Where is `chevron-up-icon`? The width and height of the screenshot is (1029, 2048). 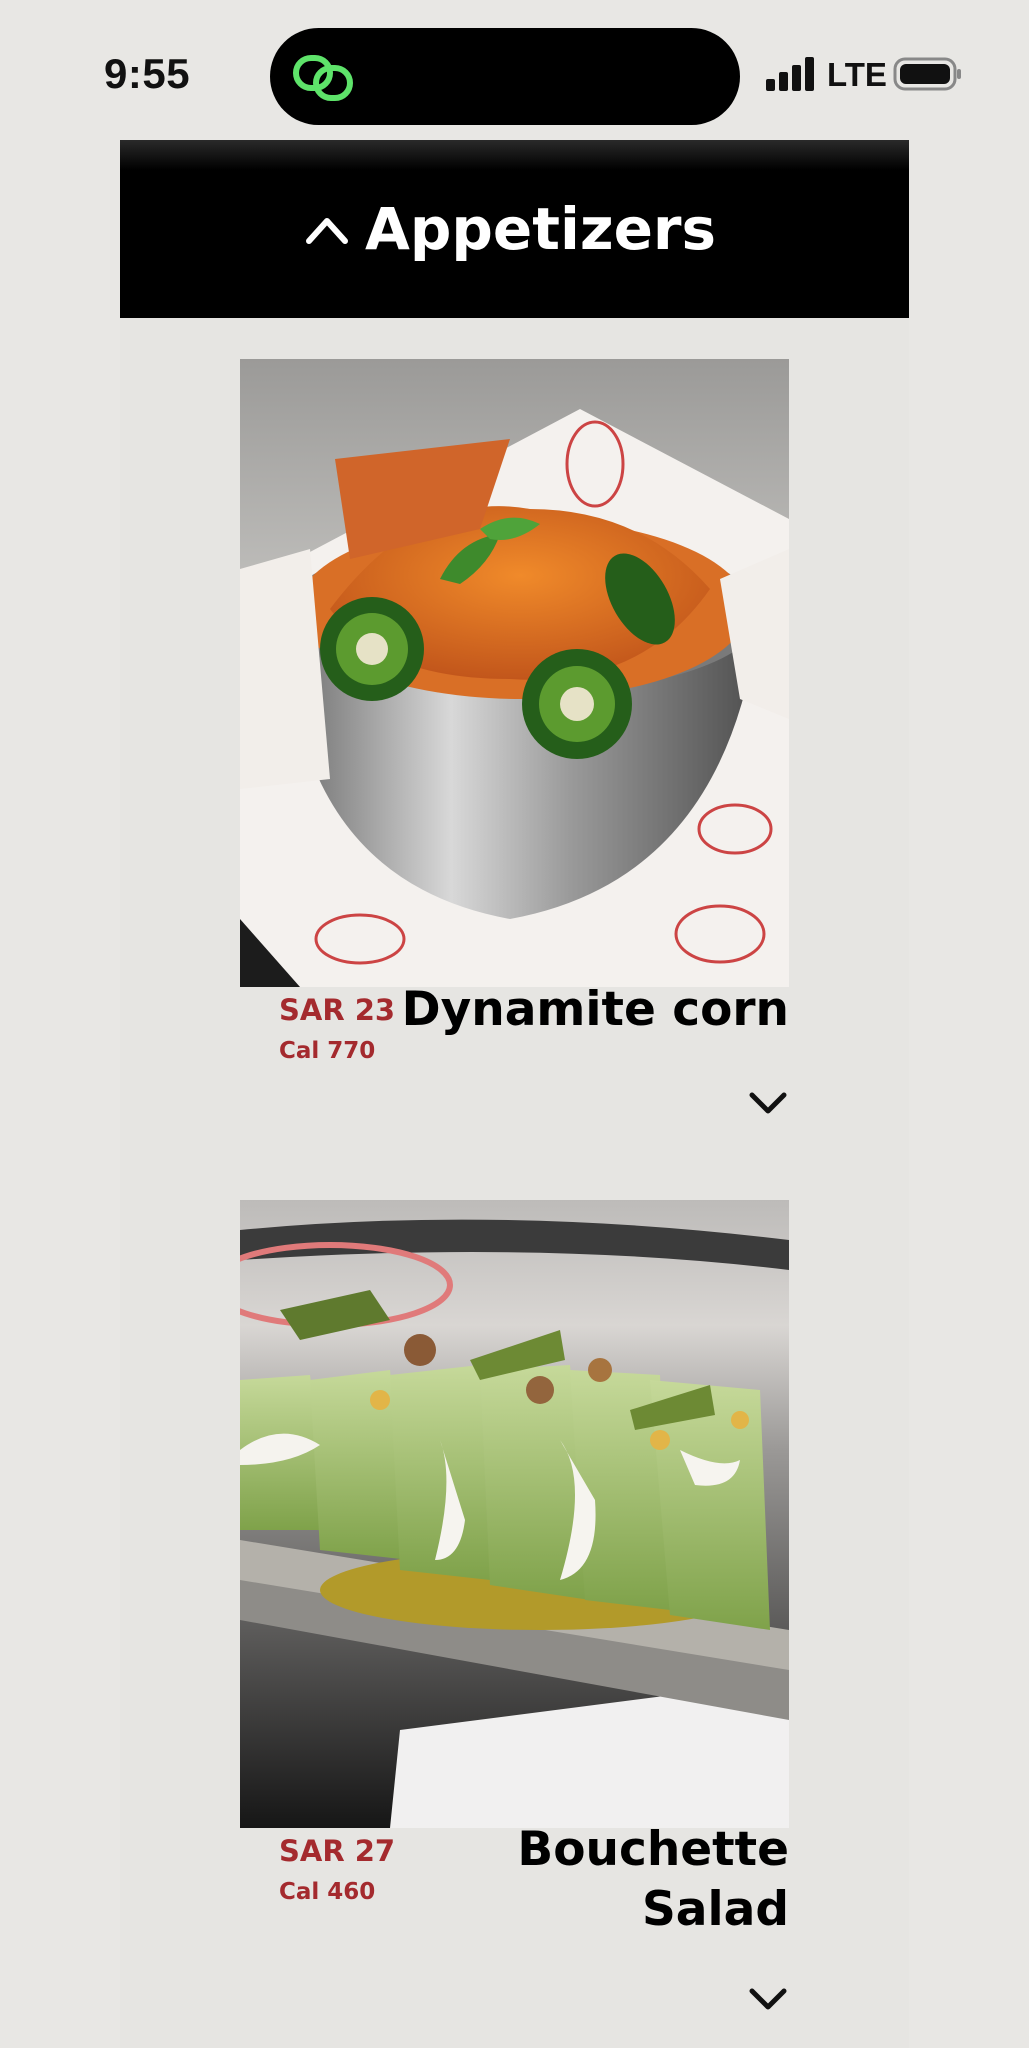 chevron-up-icon is located at coordinates (326, 231).